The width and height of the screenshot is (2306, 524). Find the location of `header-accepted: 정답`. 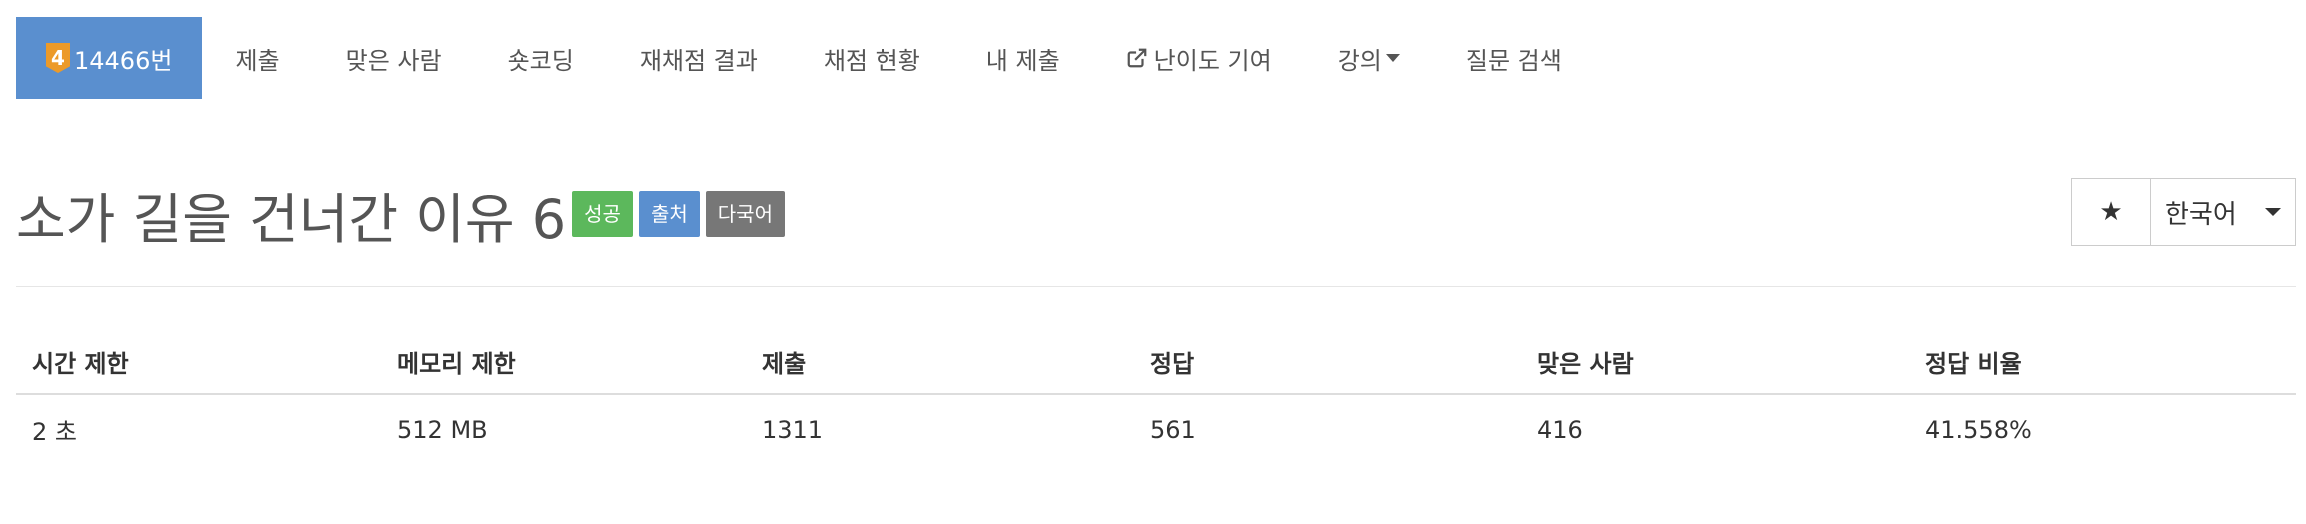

header-accepted: 정답 is located at coordinates (1327, 362).